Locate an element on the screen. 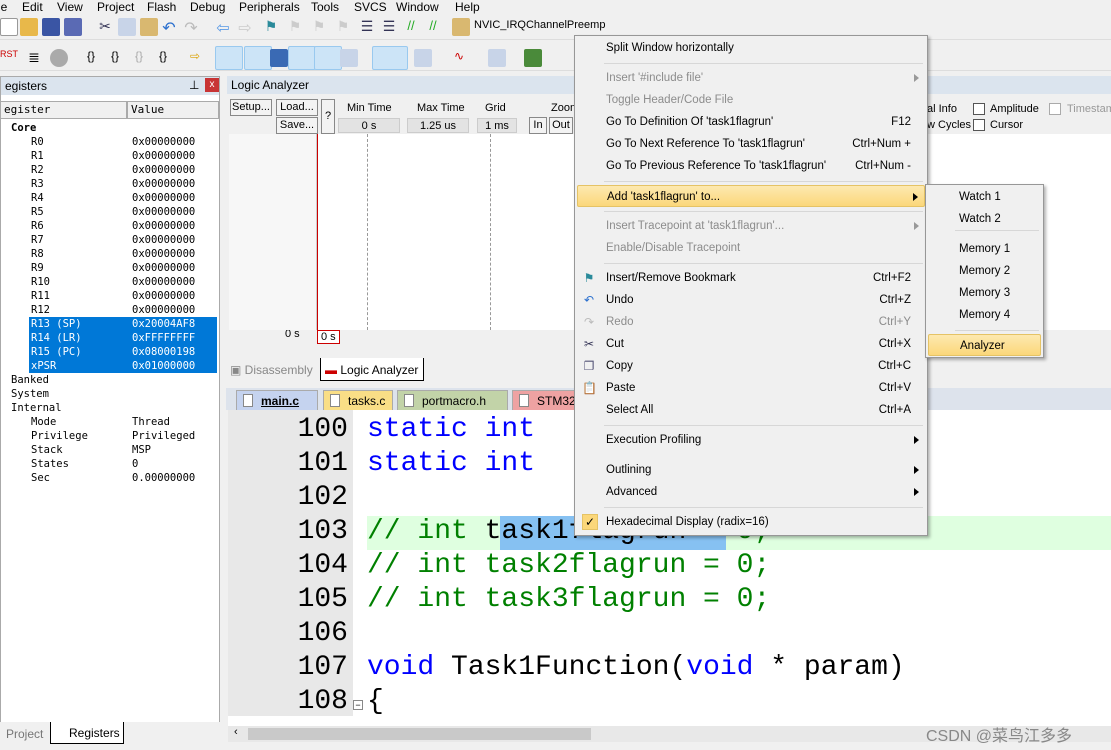 This screenshot has width=1111, height=750. menu-help: Help is located at coordinates (467, 7).